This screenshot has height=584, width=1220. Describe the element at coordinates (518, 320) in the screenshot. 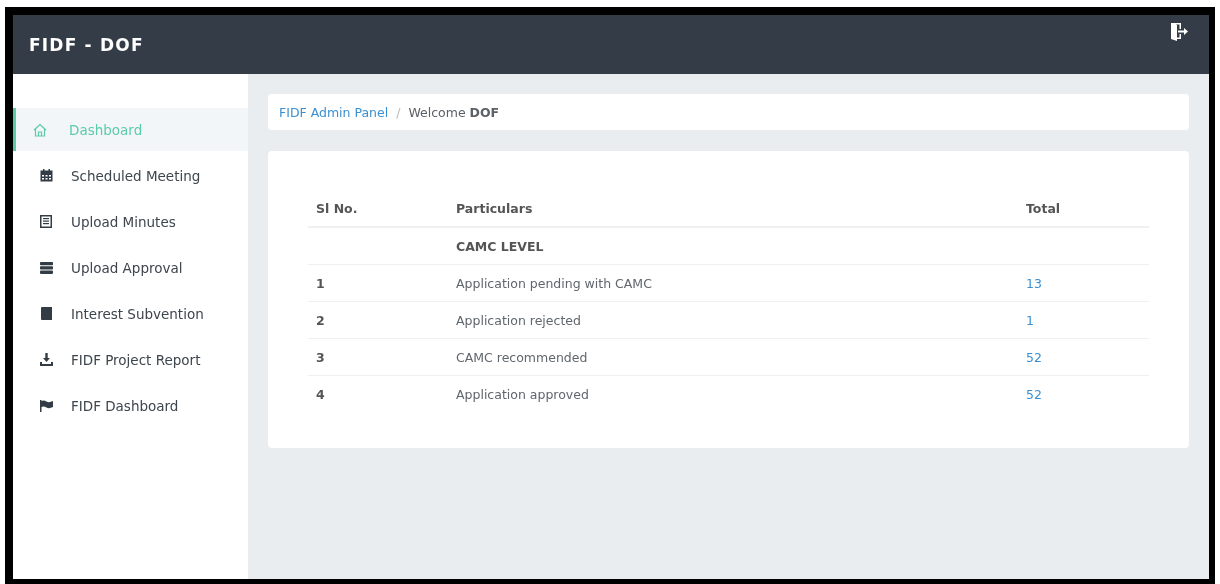

I see `particulars-cell: Application rejected` at that location.